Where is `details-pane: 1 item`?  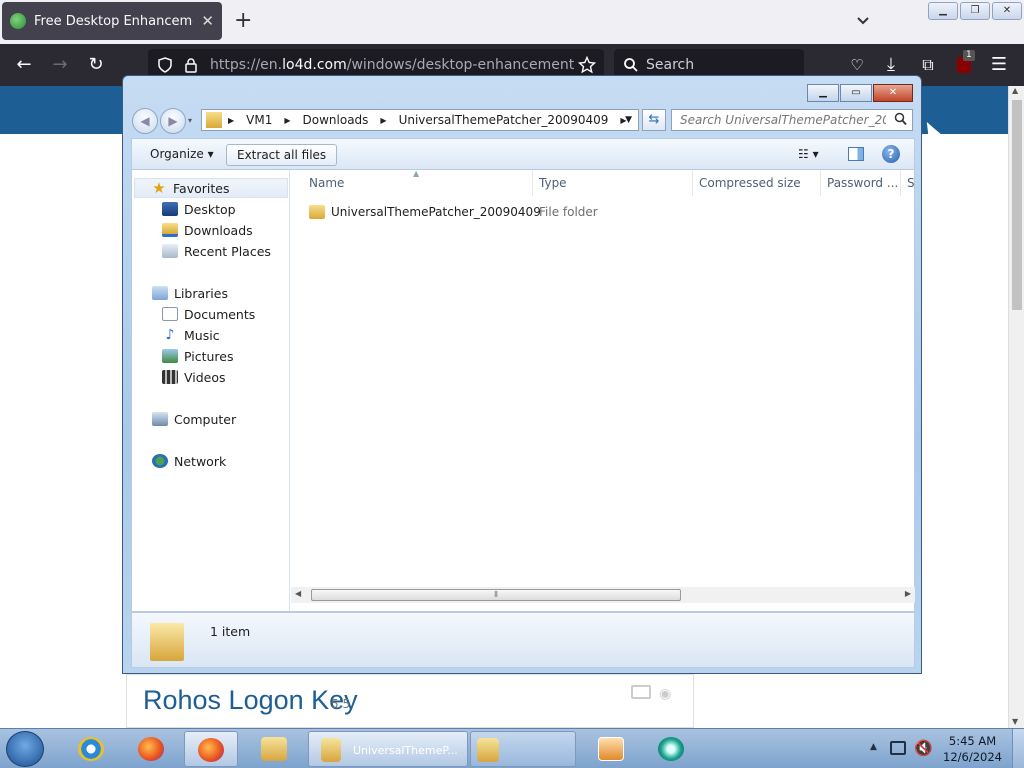
details-pane: 1 item is located at coordinates (523, 640).